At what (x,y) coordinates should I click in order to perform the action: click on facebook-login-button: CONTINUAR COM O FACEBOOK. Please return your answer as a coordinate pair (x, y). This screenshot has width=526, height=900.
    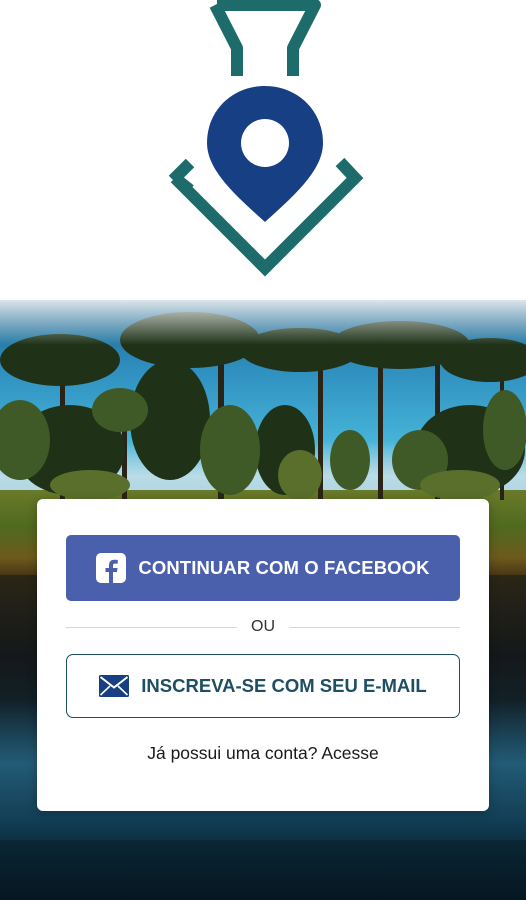
    Looking at the image, I should click on (263, 568).